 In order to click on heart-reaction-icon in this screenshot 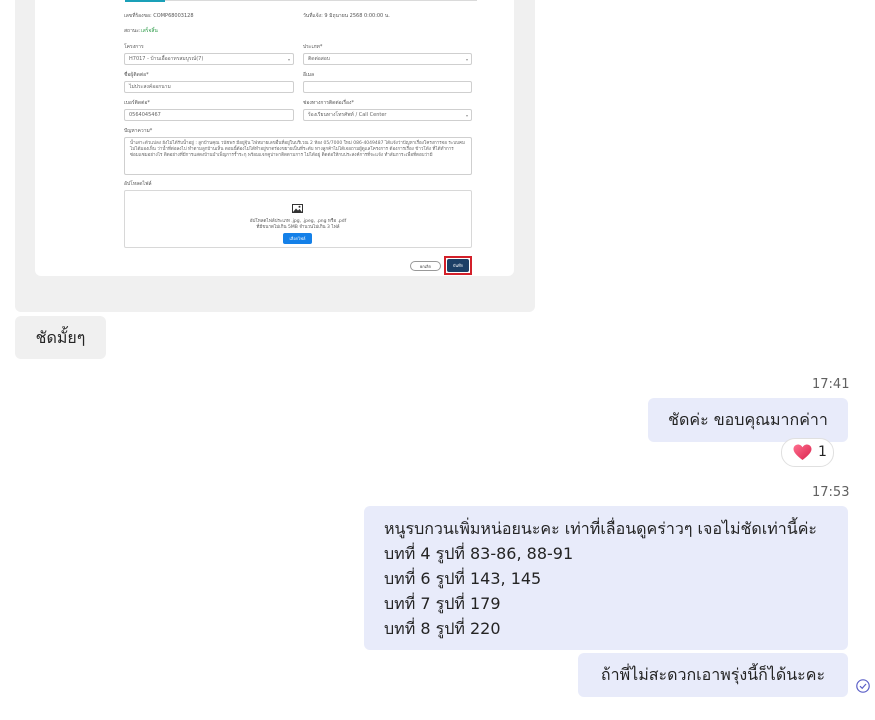, I will do `click(802, 452)`.